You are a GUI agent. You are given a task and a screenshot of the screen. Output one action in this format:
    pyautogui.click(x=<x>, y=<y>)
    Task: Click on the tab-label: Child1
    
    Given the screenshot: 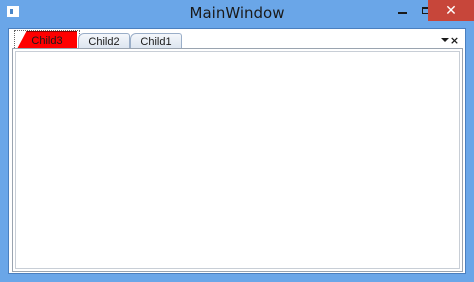 What is the action you would take?
    pyautogui.click(x=156, y=41)
    